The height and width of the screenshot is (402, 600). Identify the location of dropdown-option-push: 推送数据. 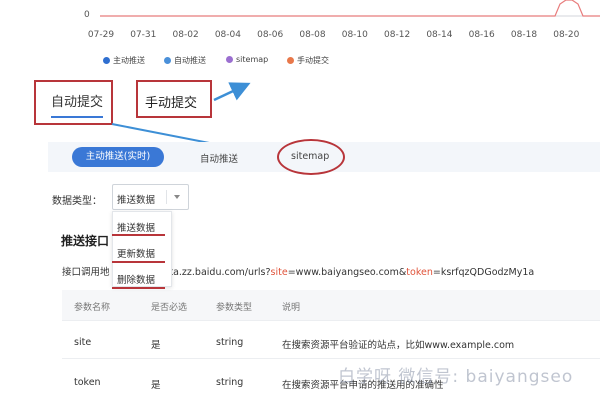
(136, 227).